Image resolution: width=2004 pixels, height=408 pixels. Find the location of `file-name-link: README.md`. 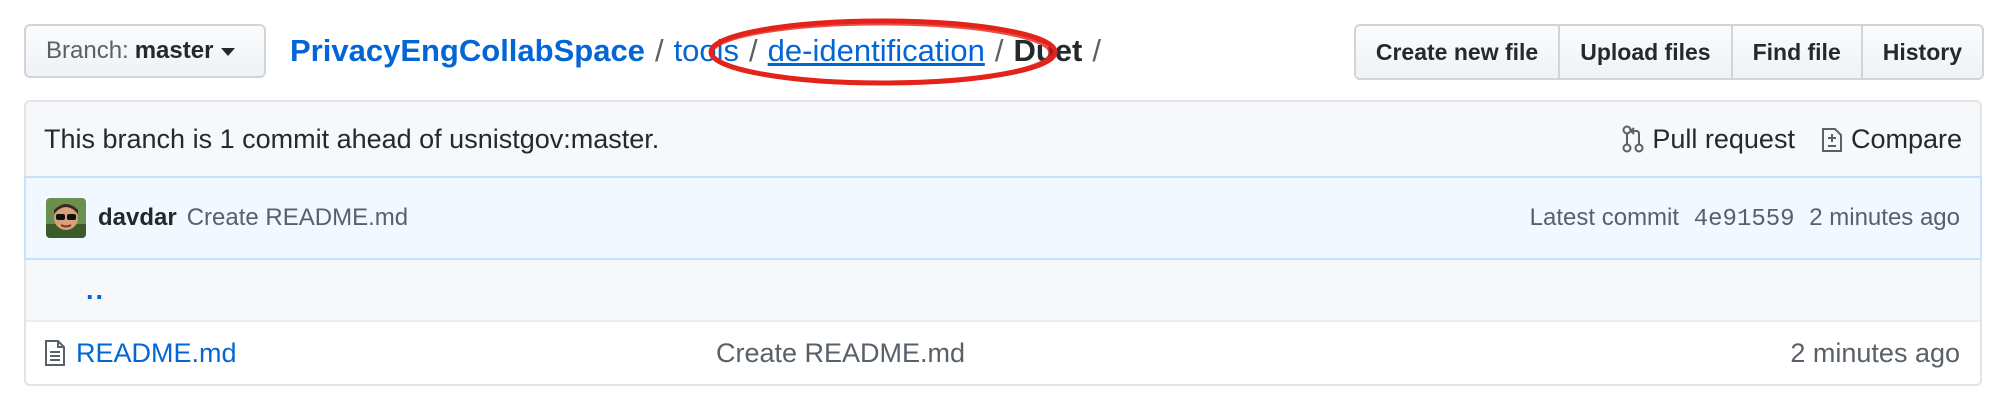

file-name-link: README.md is located at coordinates (396, 353).